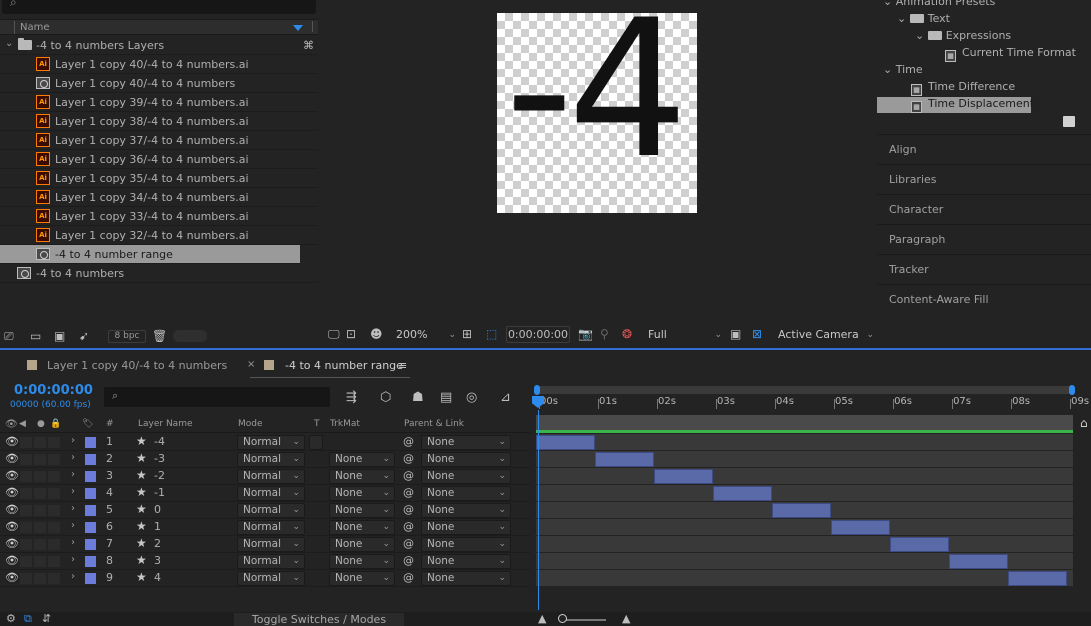 Image resolution: width=1091 pixels, height=626 pixels. What do you see at coordinates (402, 365) in the screenshot?
I see `hamburger-menu-icon: ≡` at bounding box center [402, 365].